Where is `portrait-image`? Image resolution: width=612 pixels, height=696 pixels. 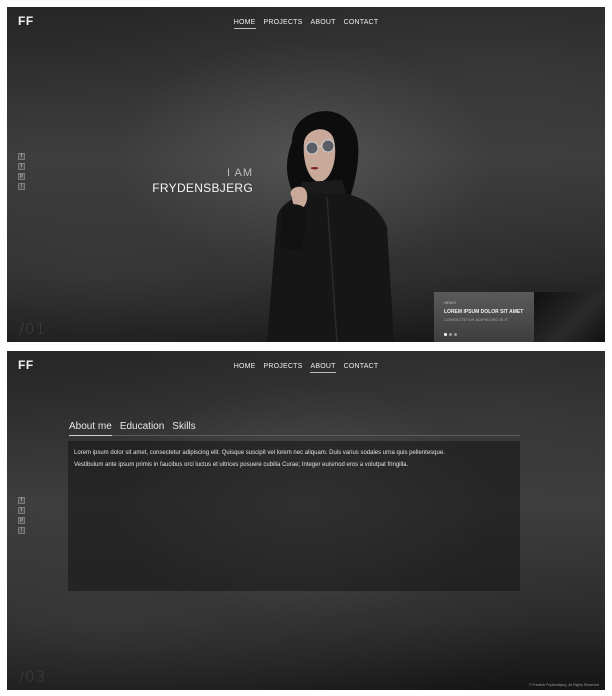 portrait-image is located at coordinates (330, 226).